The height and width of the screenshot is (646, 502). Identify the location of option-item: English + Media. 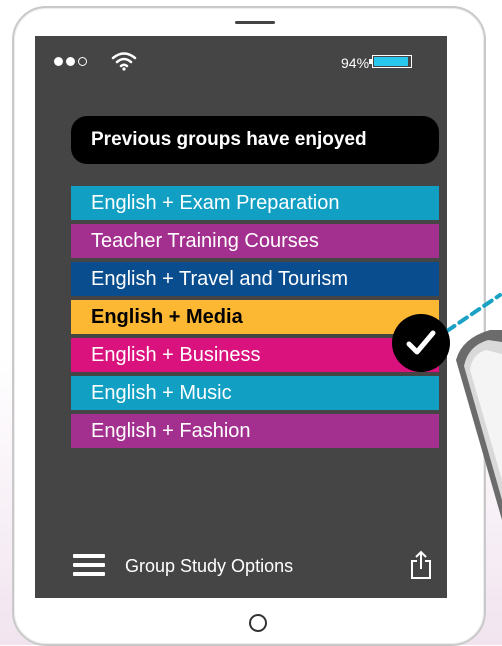
(255, 317).